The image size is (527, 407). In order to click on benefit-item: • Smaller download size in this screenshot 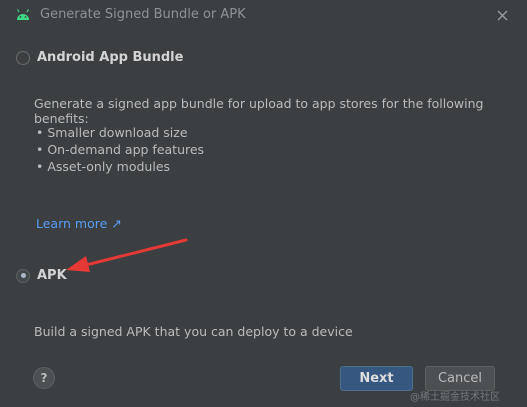, I will do `click(112, 132)`.